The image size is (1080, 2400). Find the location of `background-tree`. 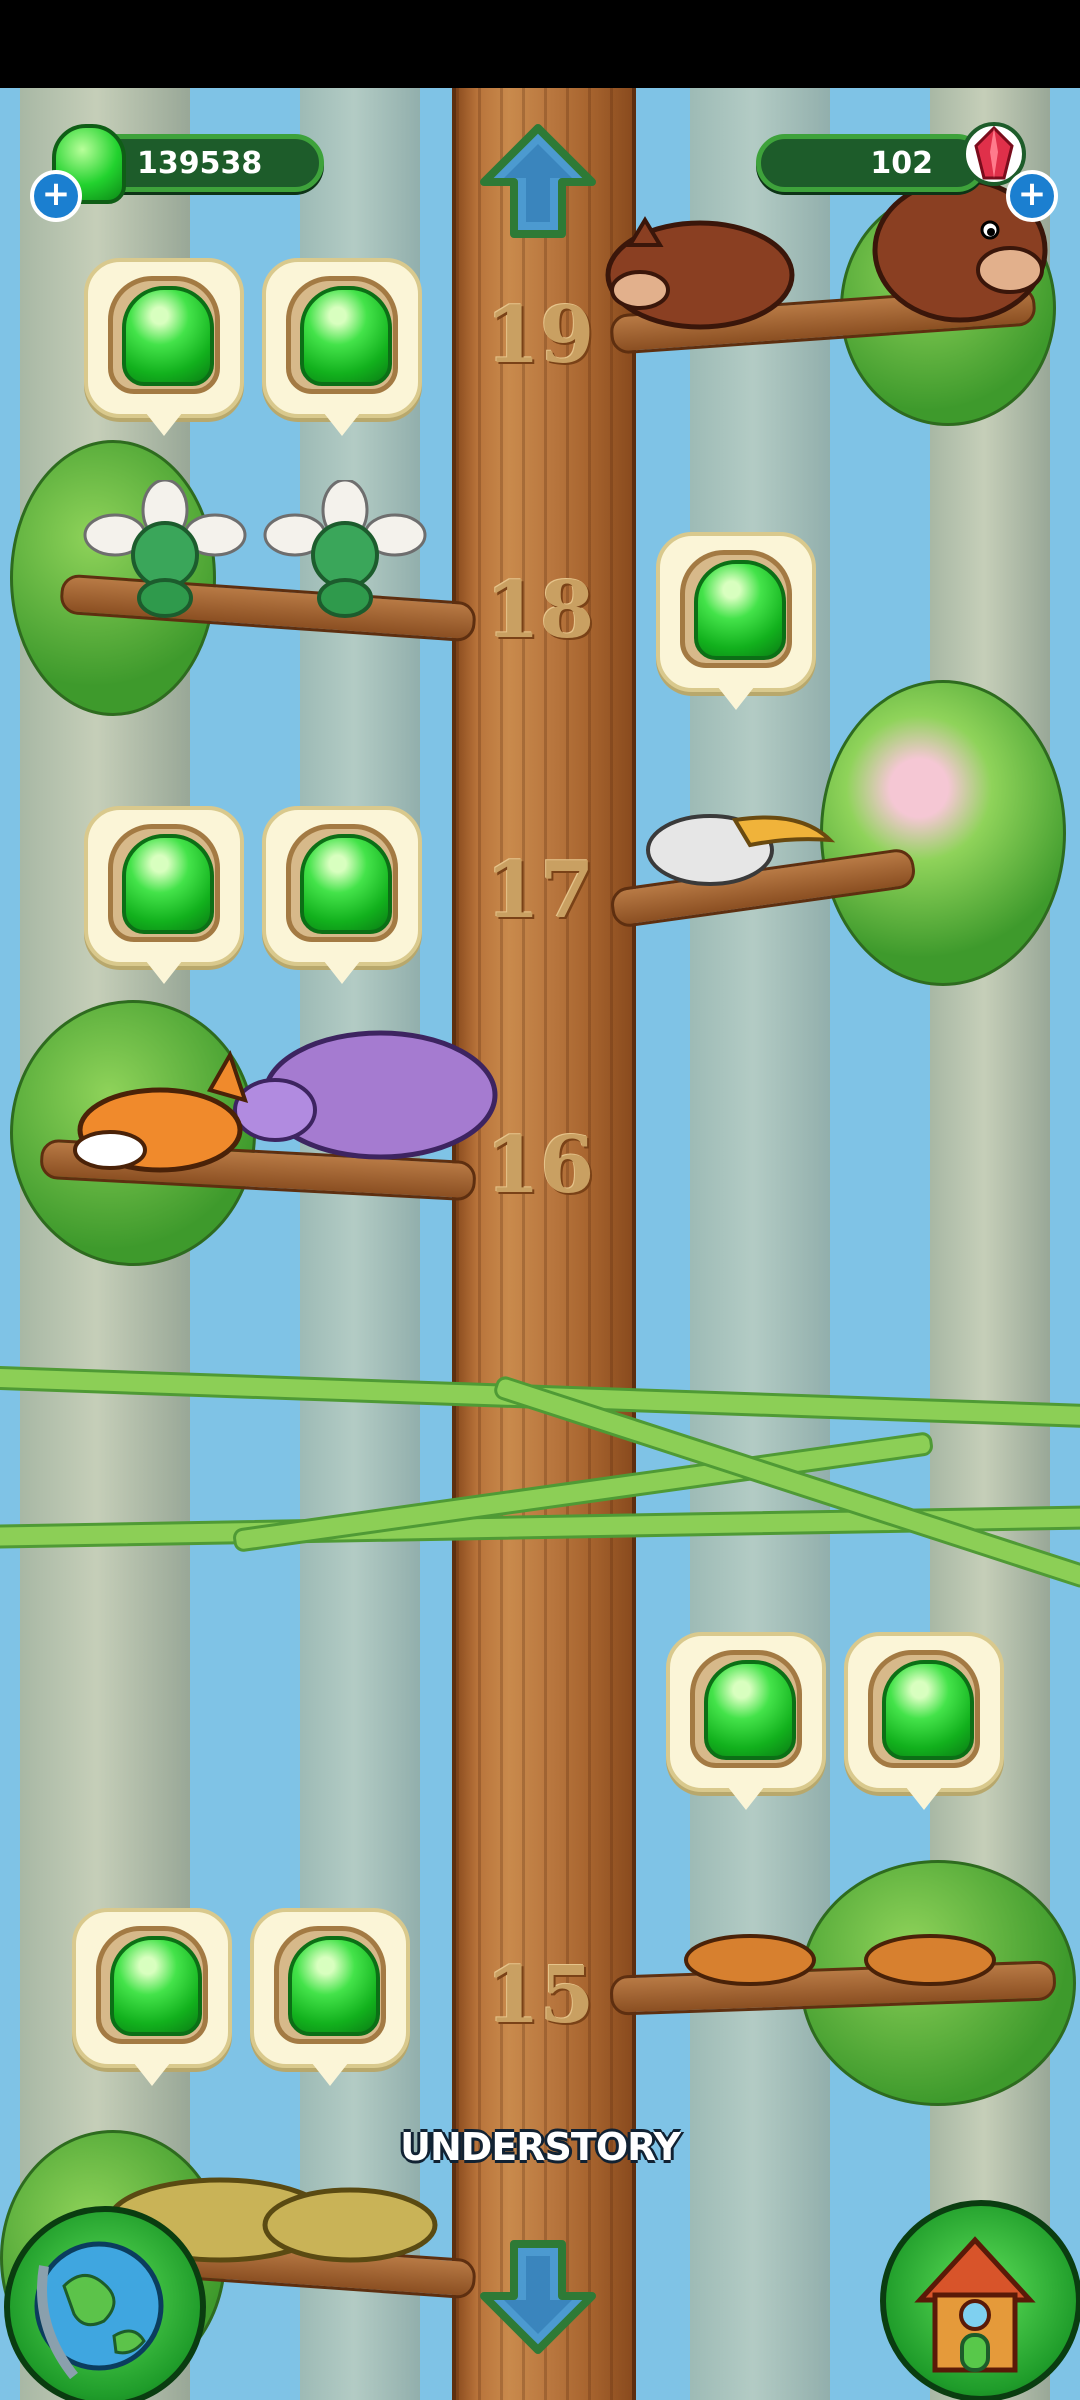

background-tree is located at coordinates (760, 1244).